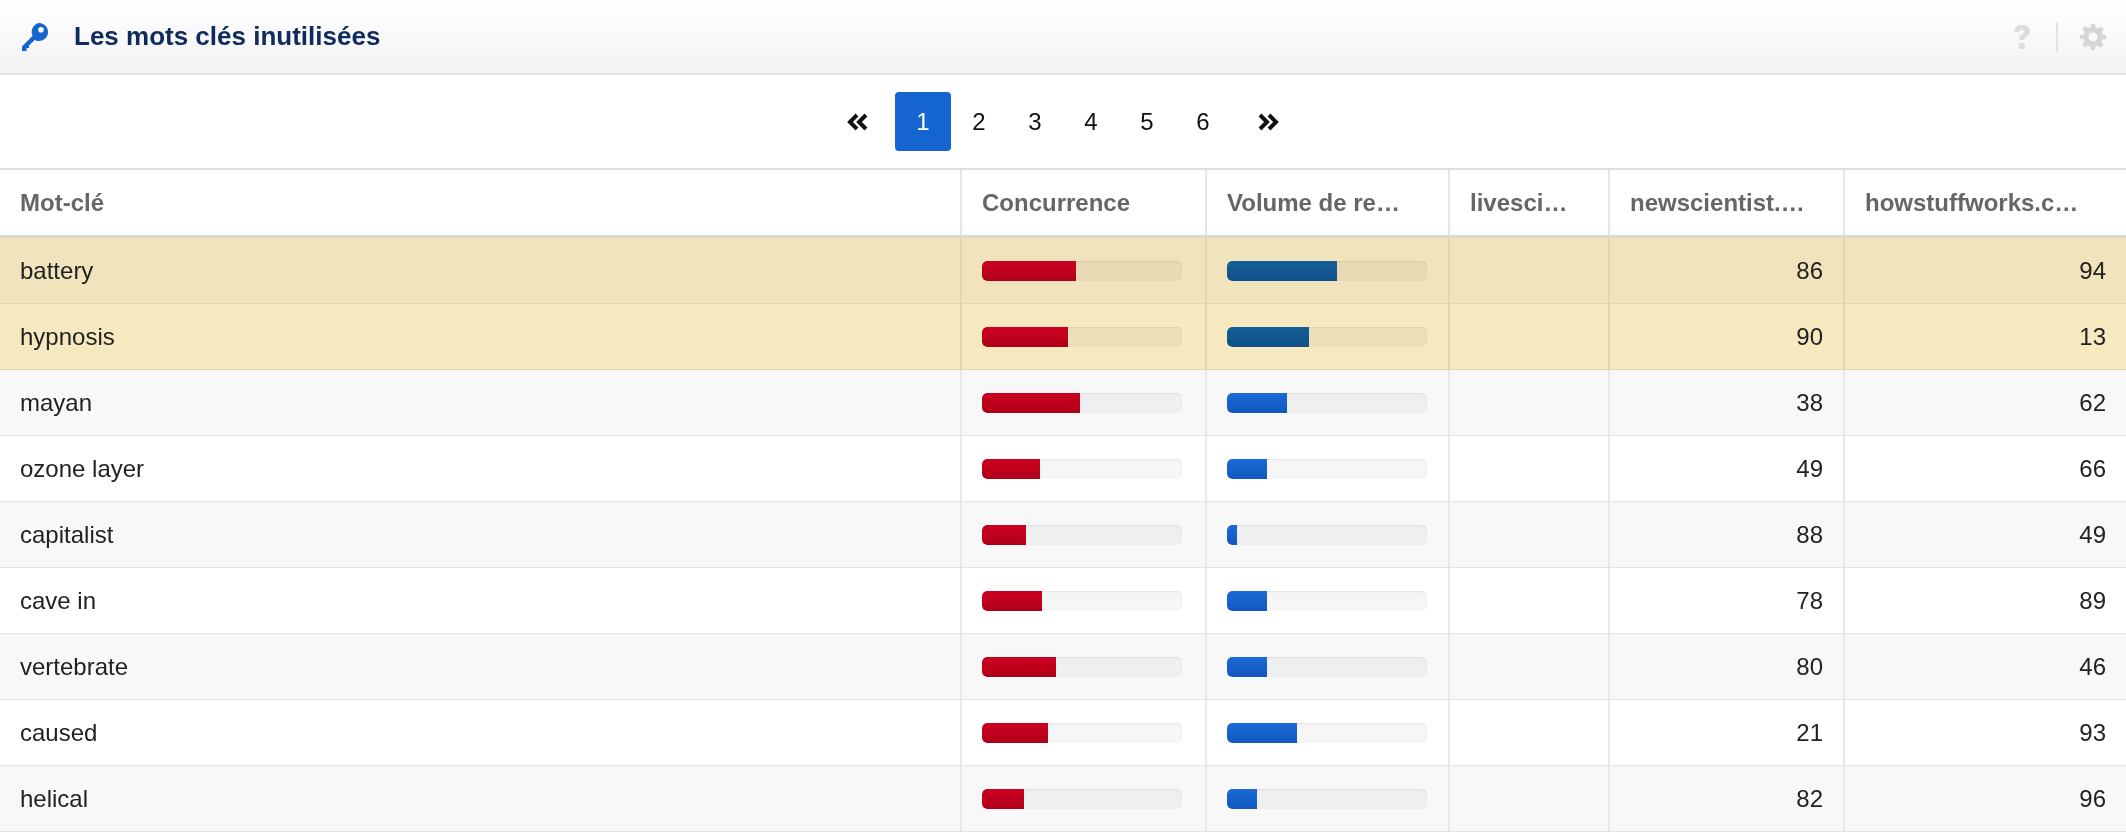 The height and width of the screenshot is (838, 2126). Describe the element at coordinates (1063, 733) in the screenshot. I see `table-row: caused 21 93` at that location.